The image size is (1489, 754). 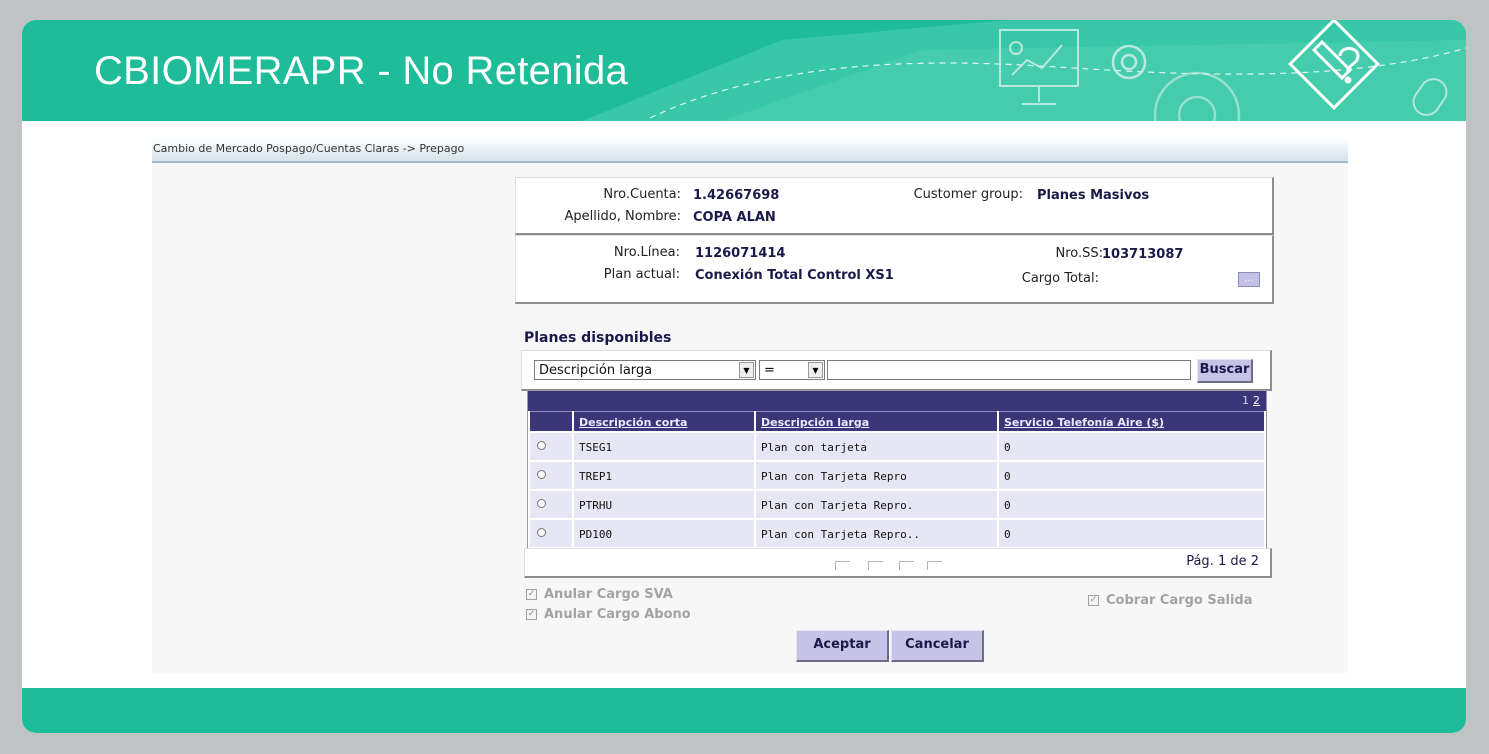 I want to click on nro-ss-value: 103713087, so click(x=1143, y=254).